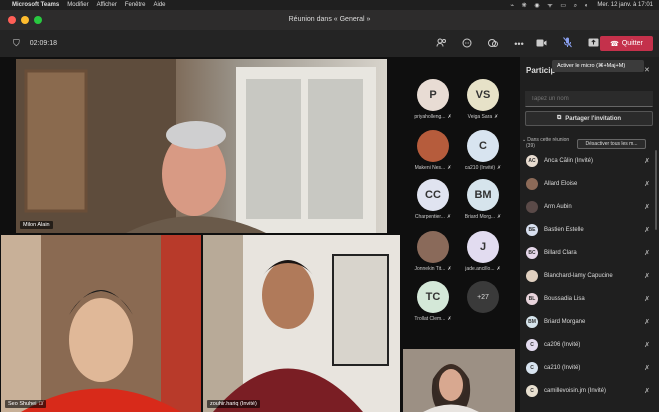  What do you see at coordinates (135, 5) in the screenshot?
I see `menu-fenetre: Fenêtre` at bounding box center [135, 5].